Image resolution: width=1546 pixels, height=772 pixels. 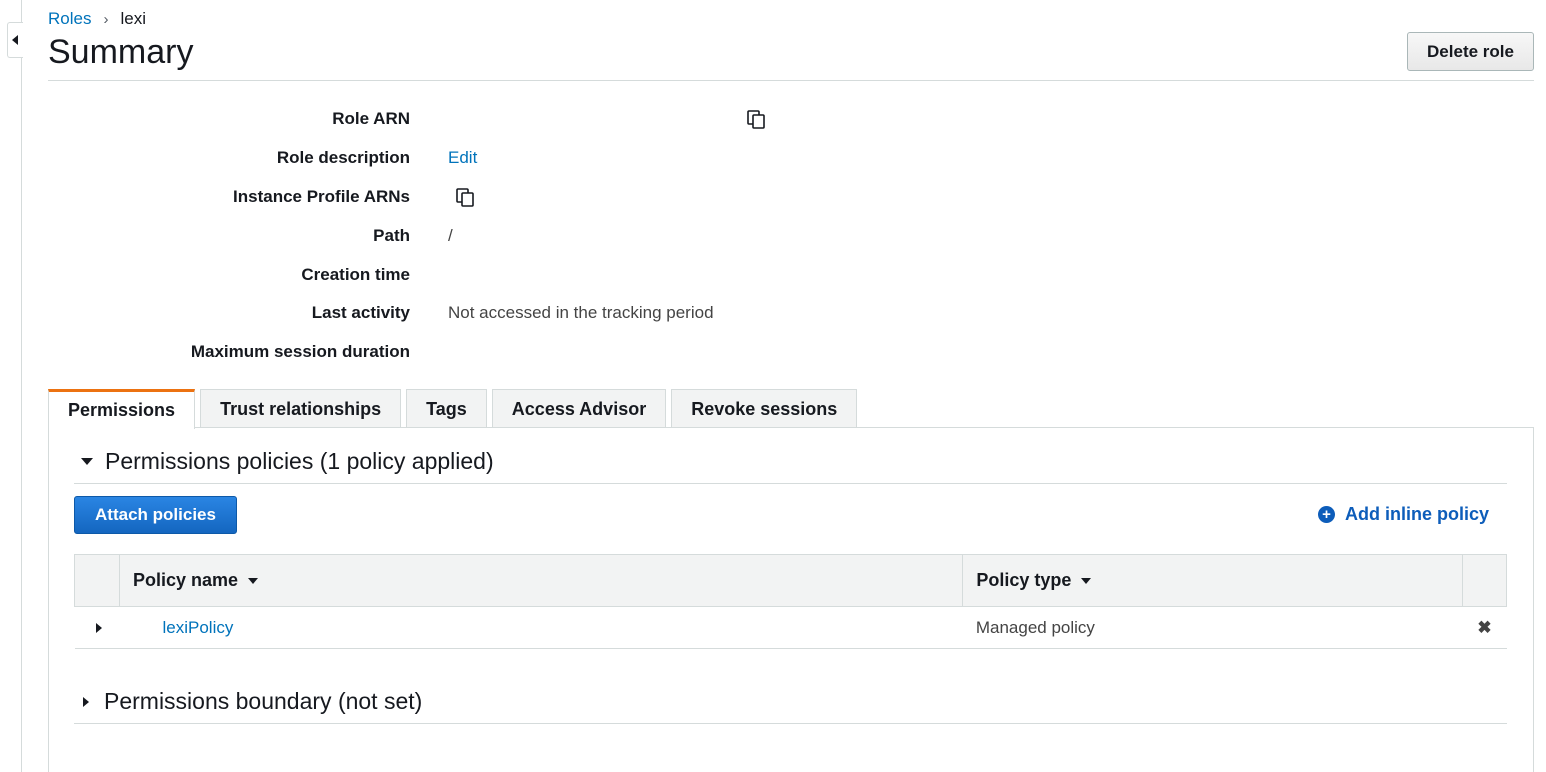 What do you see at coordinates (15, 40) in the screenshot?
I see `collapse-nav-icon` at bounding box center [15, 40].